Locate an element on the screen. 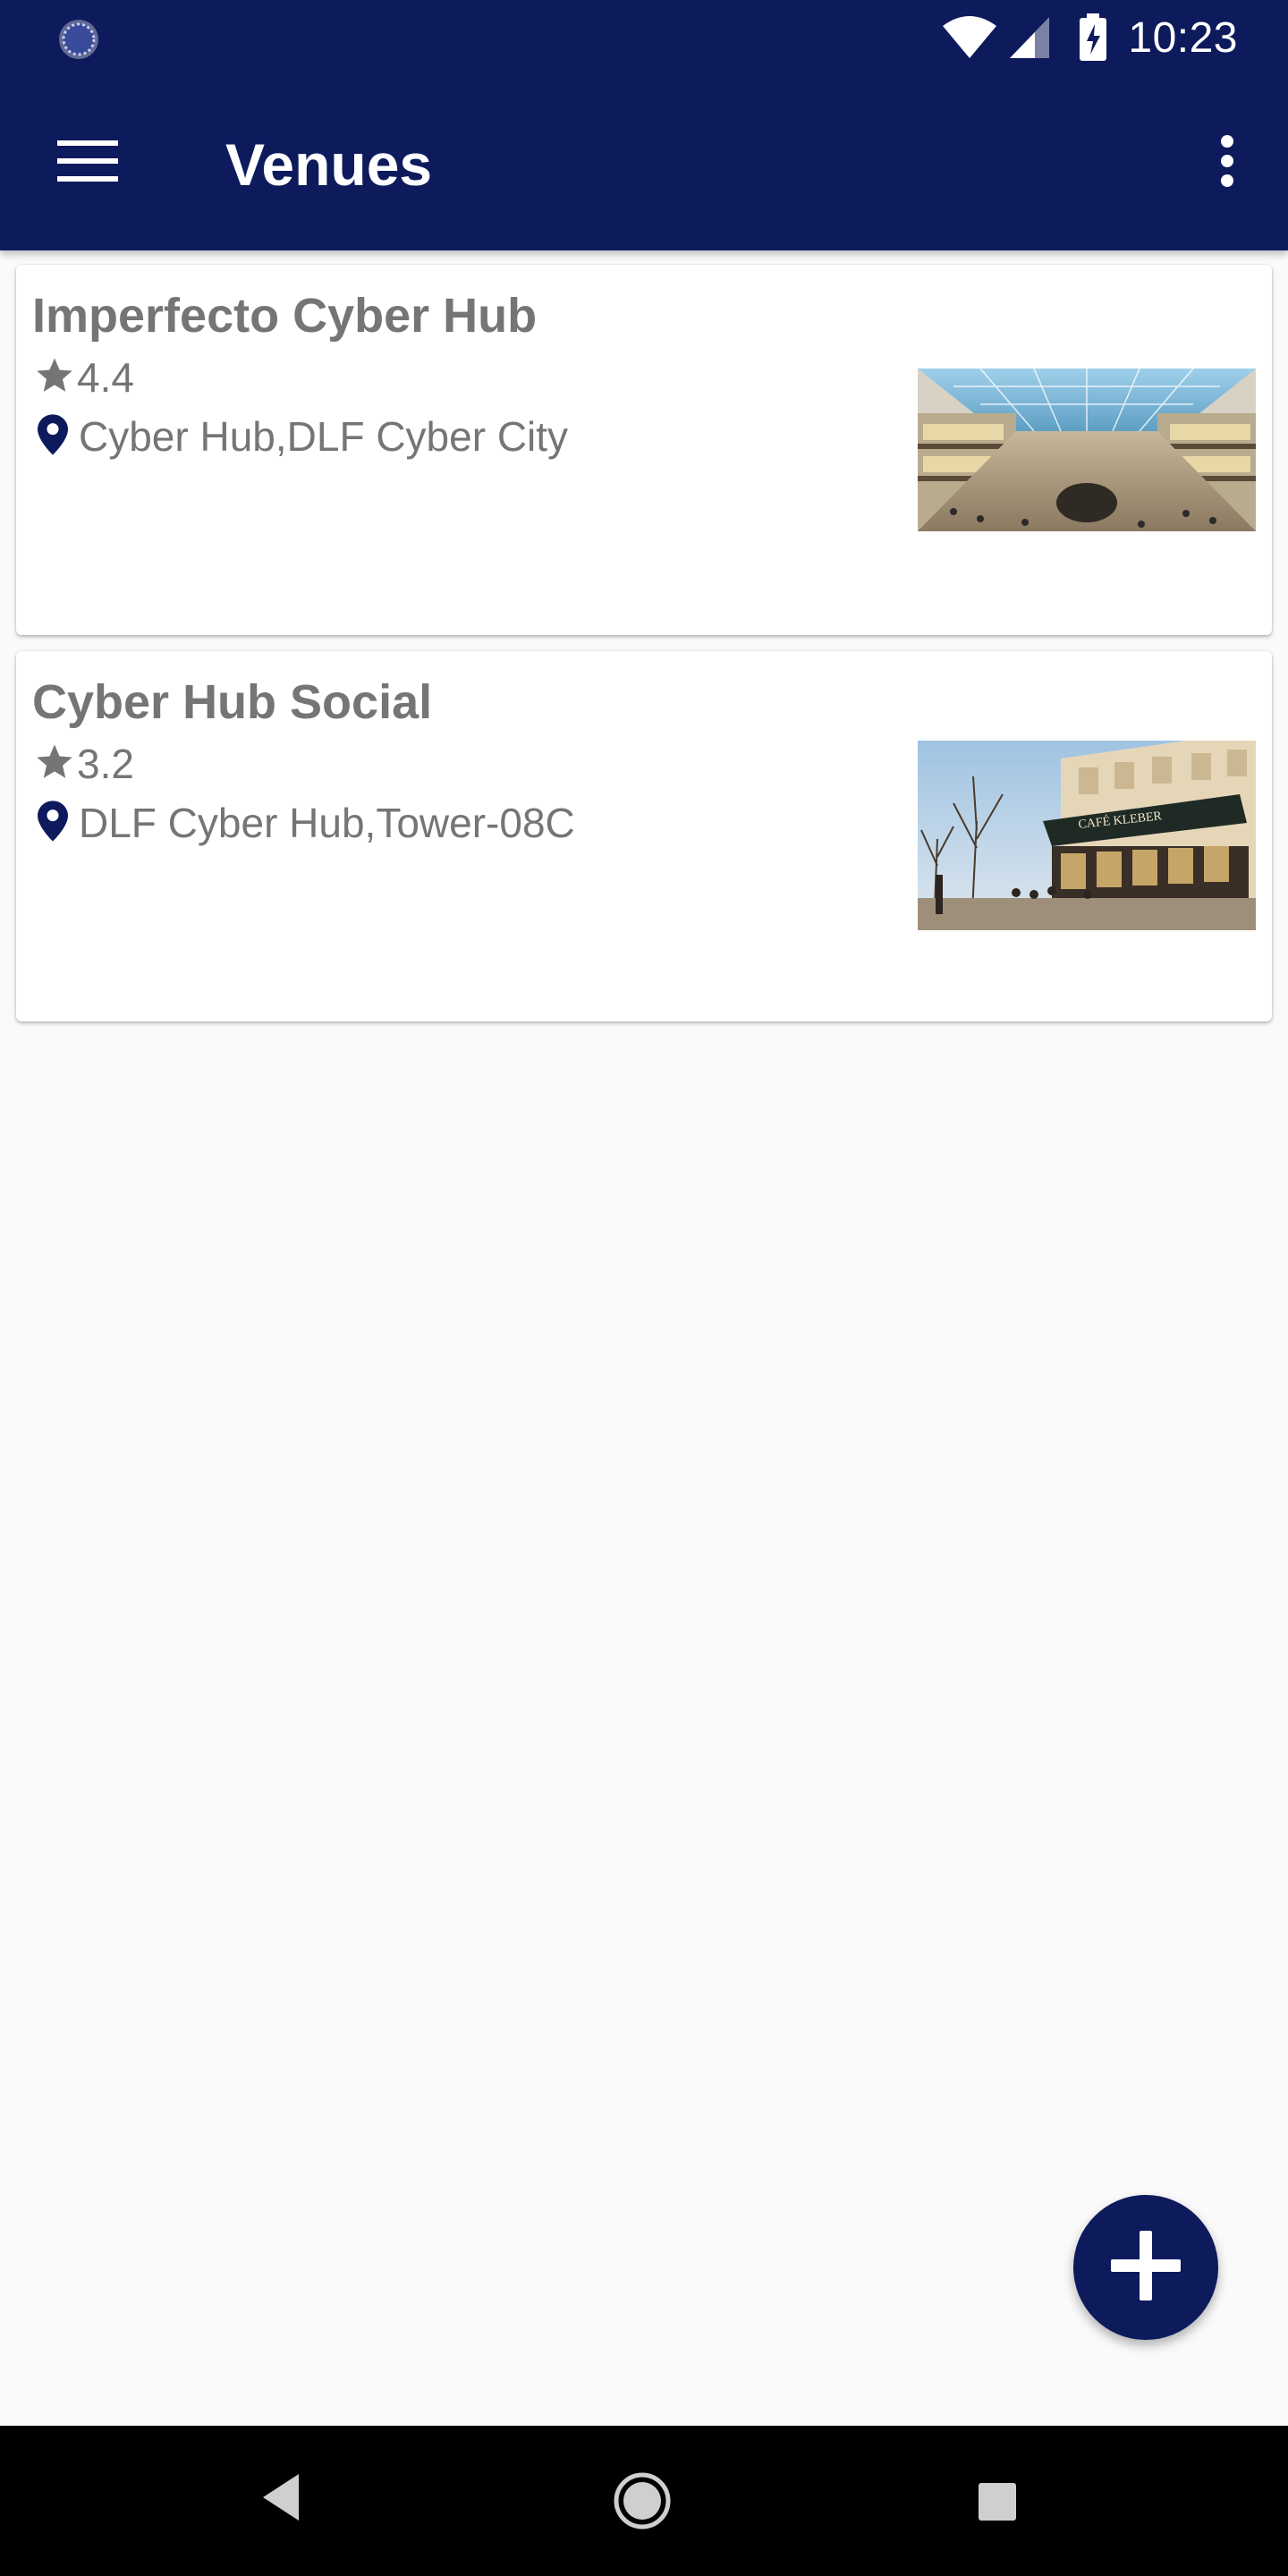 This screenshot has height=2576, width=1288. venue-name: Imperfecto Cyber Hub is located at coordinates (285, 316).